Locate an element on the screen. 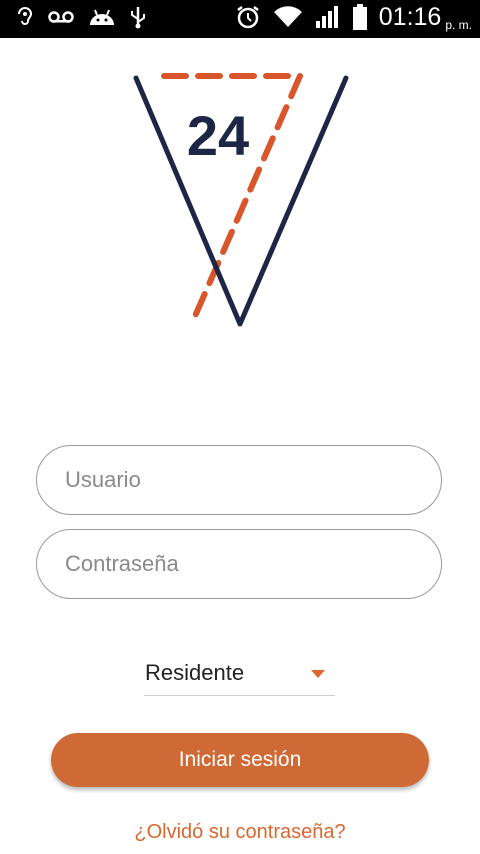 The height and width of the screenshot is (854, 480). signal-icon is located at coordinates (328, 19).